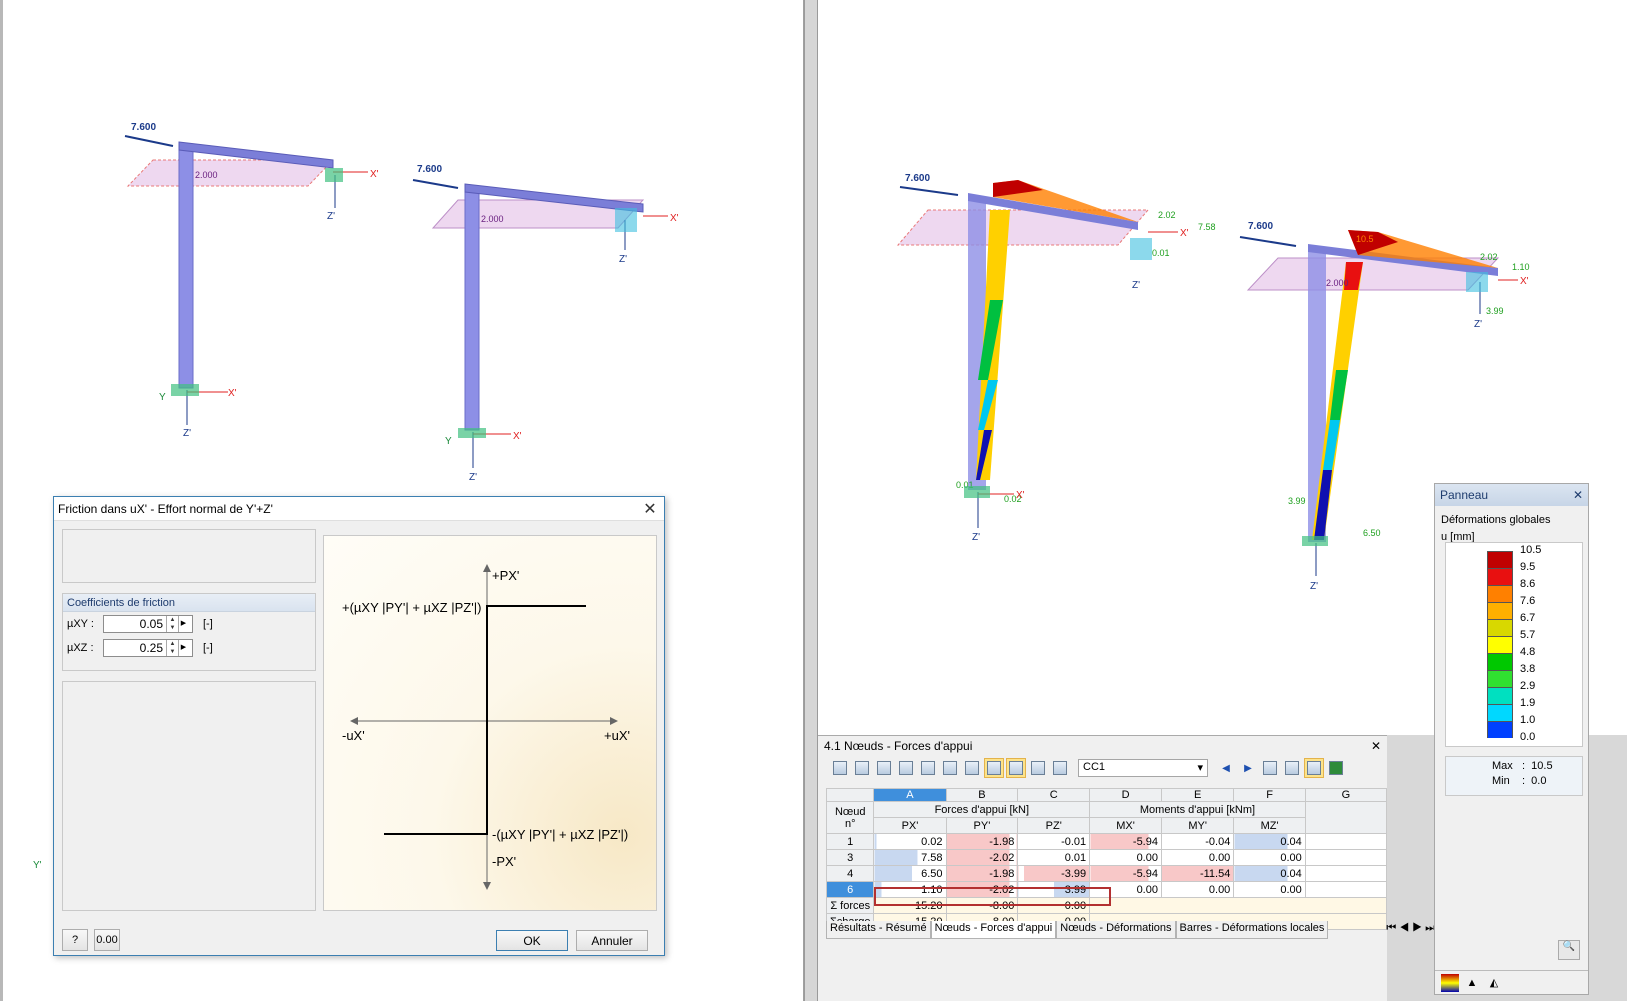  Describe the element at coordinates (1292, 768) in the screenshot. I see `toolbar-search-icon` at that location.